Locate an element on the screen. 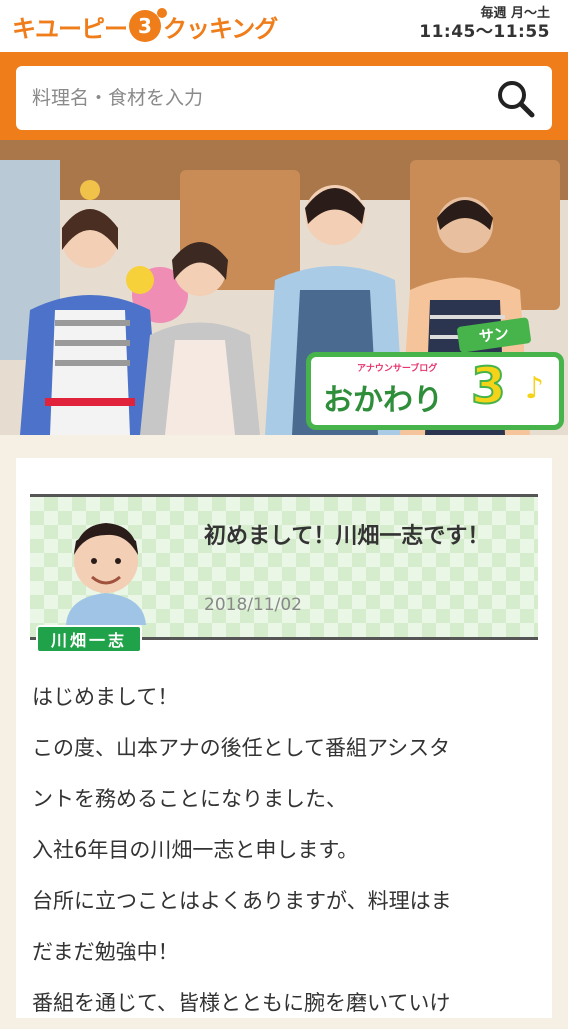 The image size is (568, 1029). body-line: 台所に立つことはよくありますが、料理はま is located at coordinates (242, 901).